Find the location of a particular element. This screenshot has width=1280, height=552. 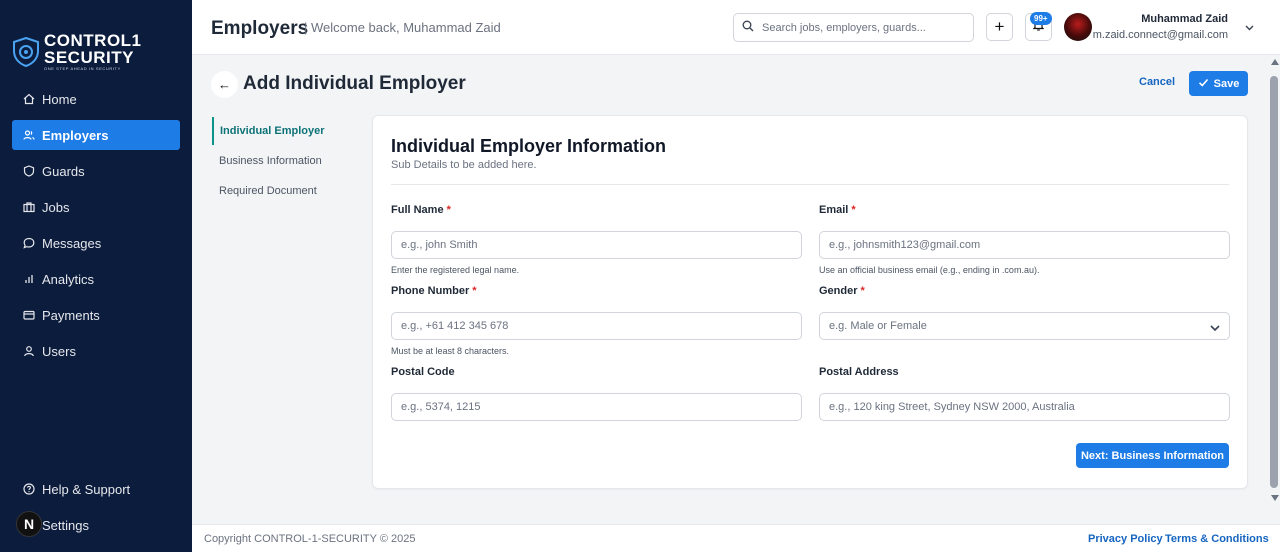

sidebar-item-messages: Messages is located at coordinates (96, 243).